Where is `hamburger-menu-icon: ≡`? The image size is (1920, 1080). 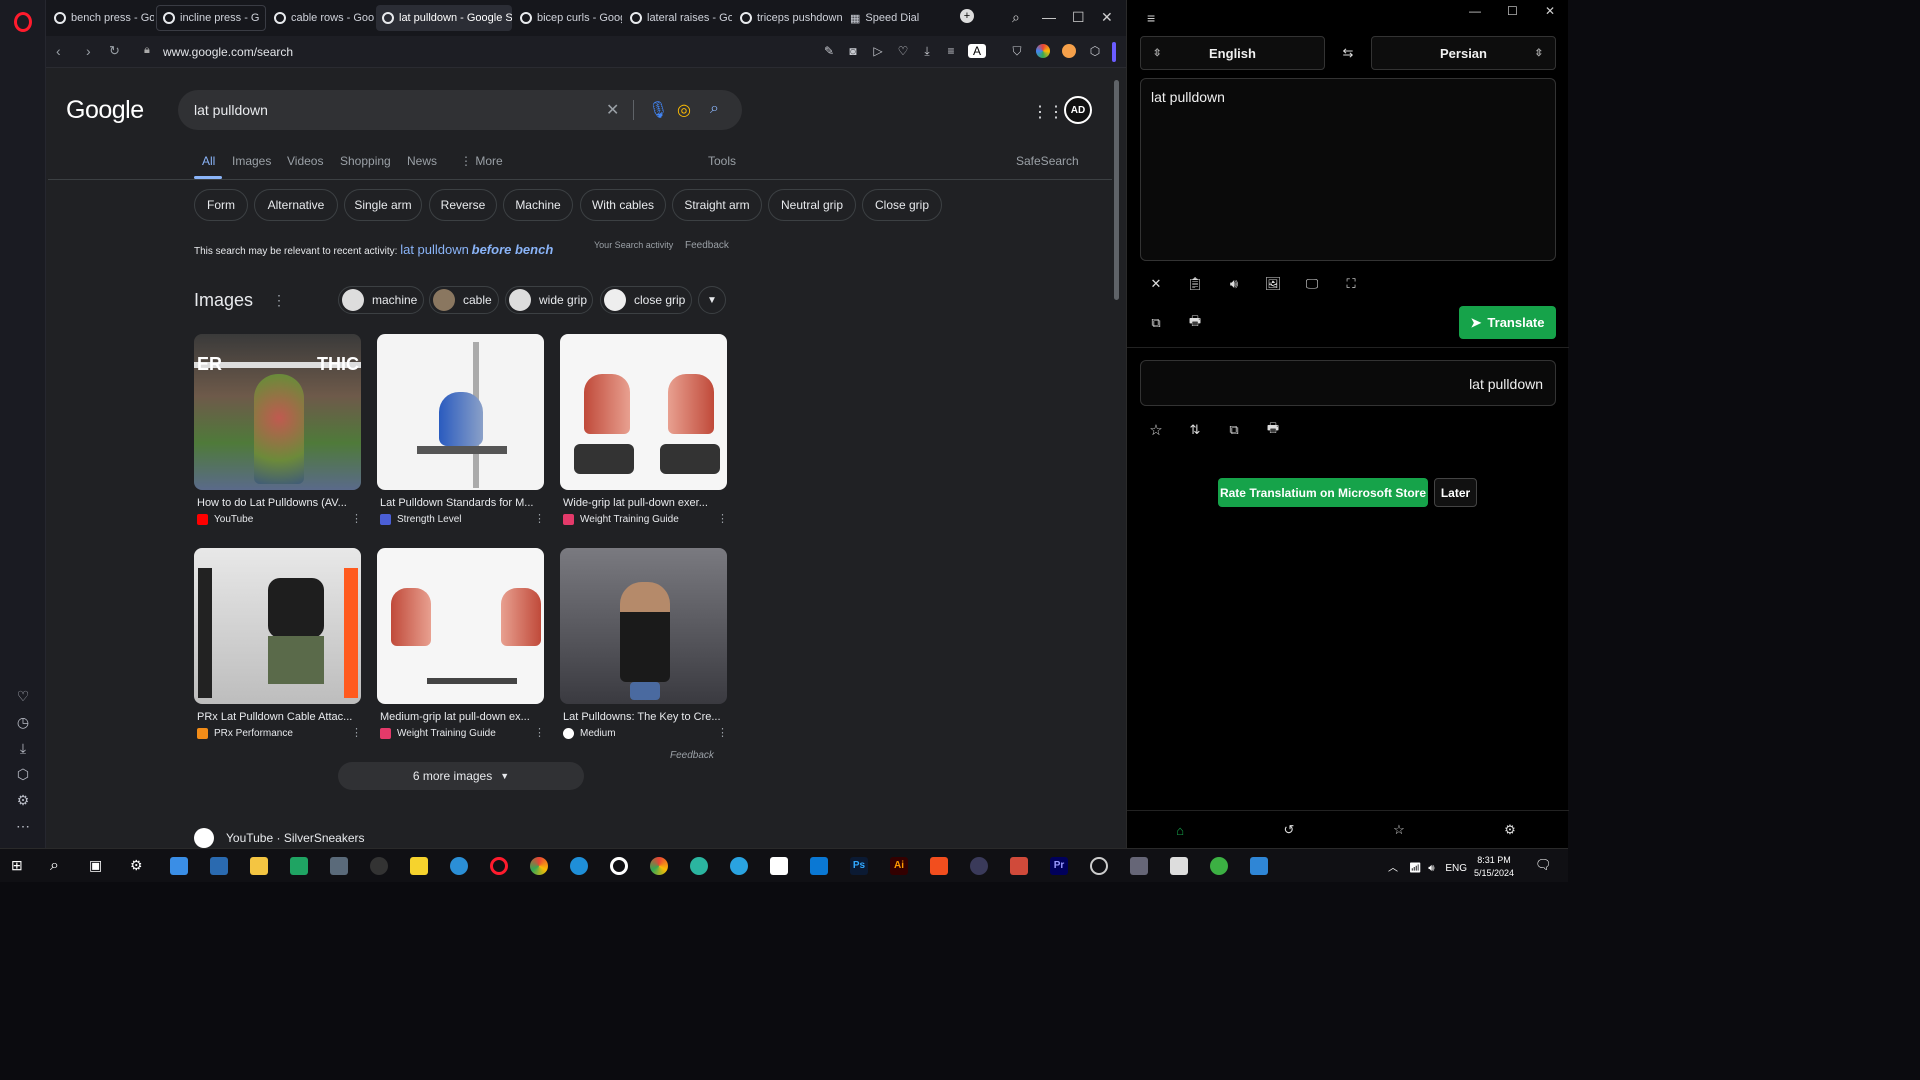
hamburger-menu-icon: ≡ is located at coordinates (1151, 18).